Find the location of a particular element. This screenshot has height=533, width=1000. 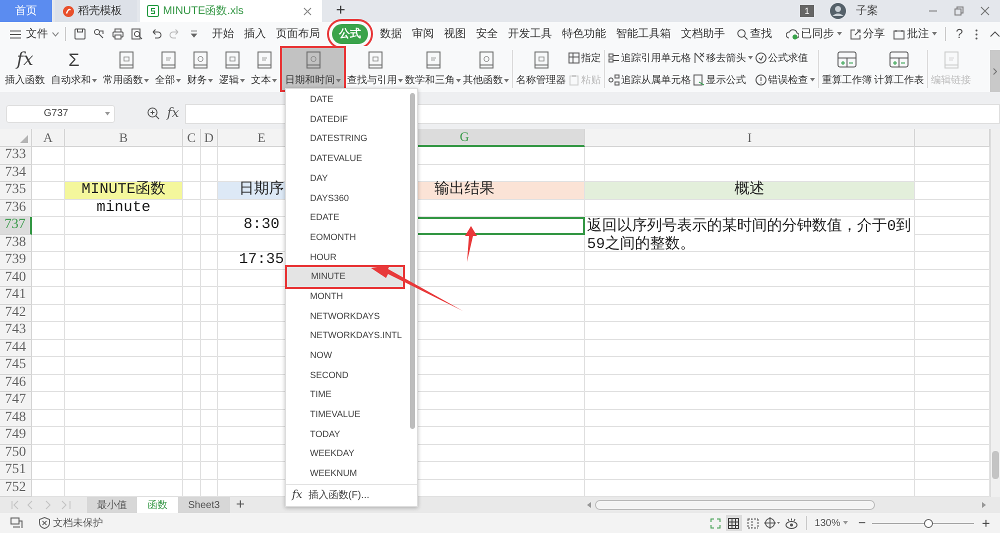

ribbon-button: 查找与引用 is located at coordinates (375, 69).